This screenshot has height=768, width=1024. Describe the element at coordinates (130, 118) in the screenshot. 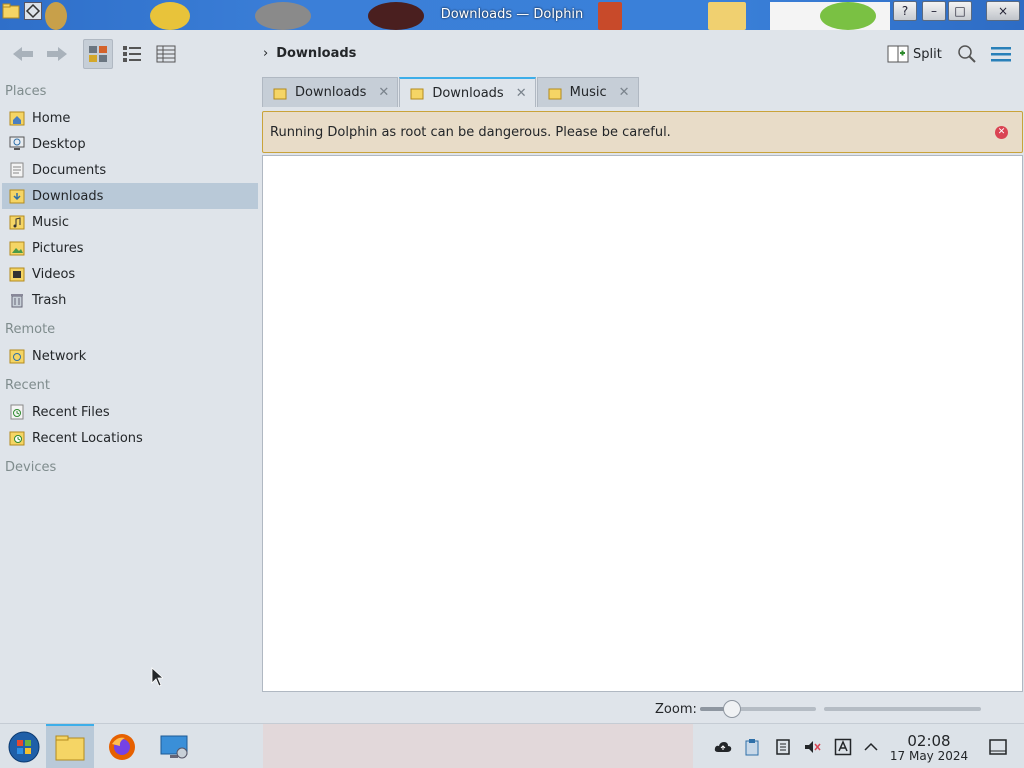

I see `sidebar-item-home: Home` at that location.